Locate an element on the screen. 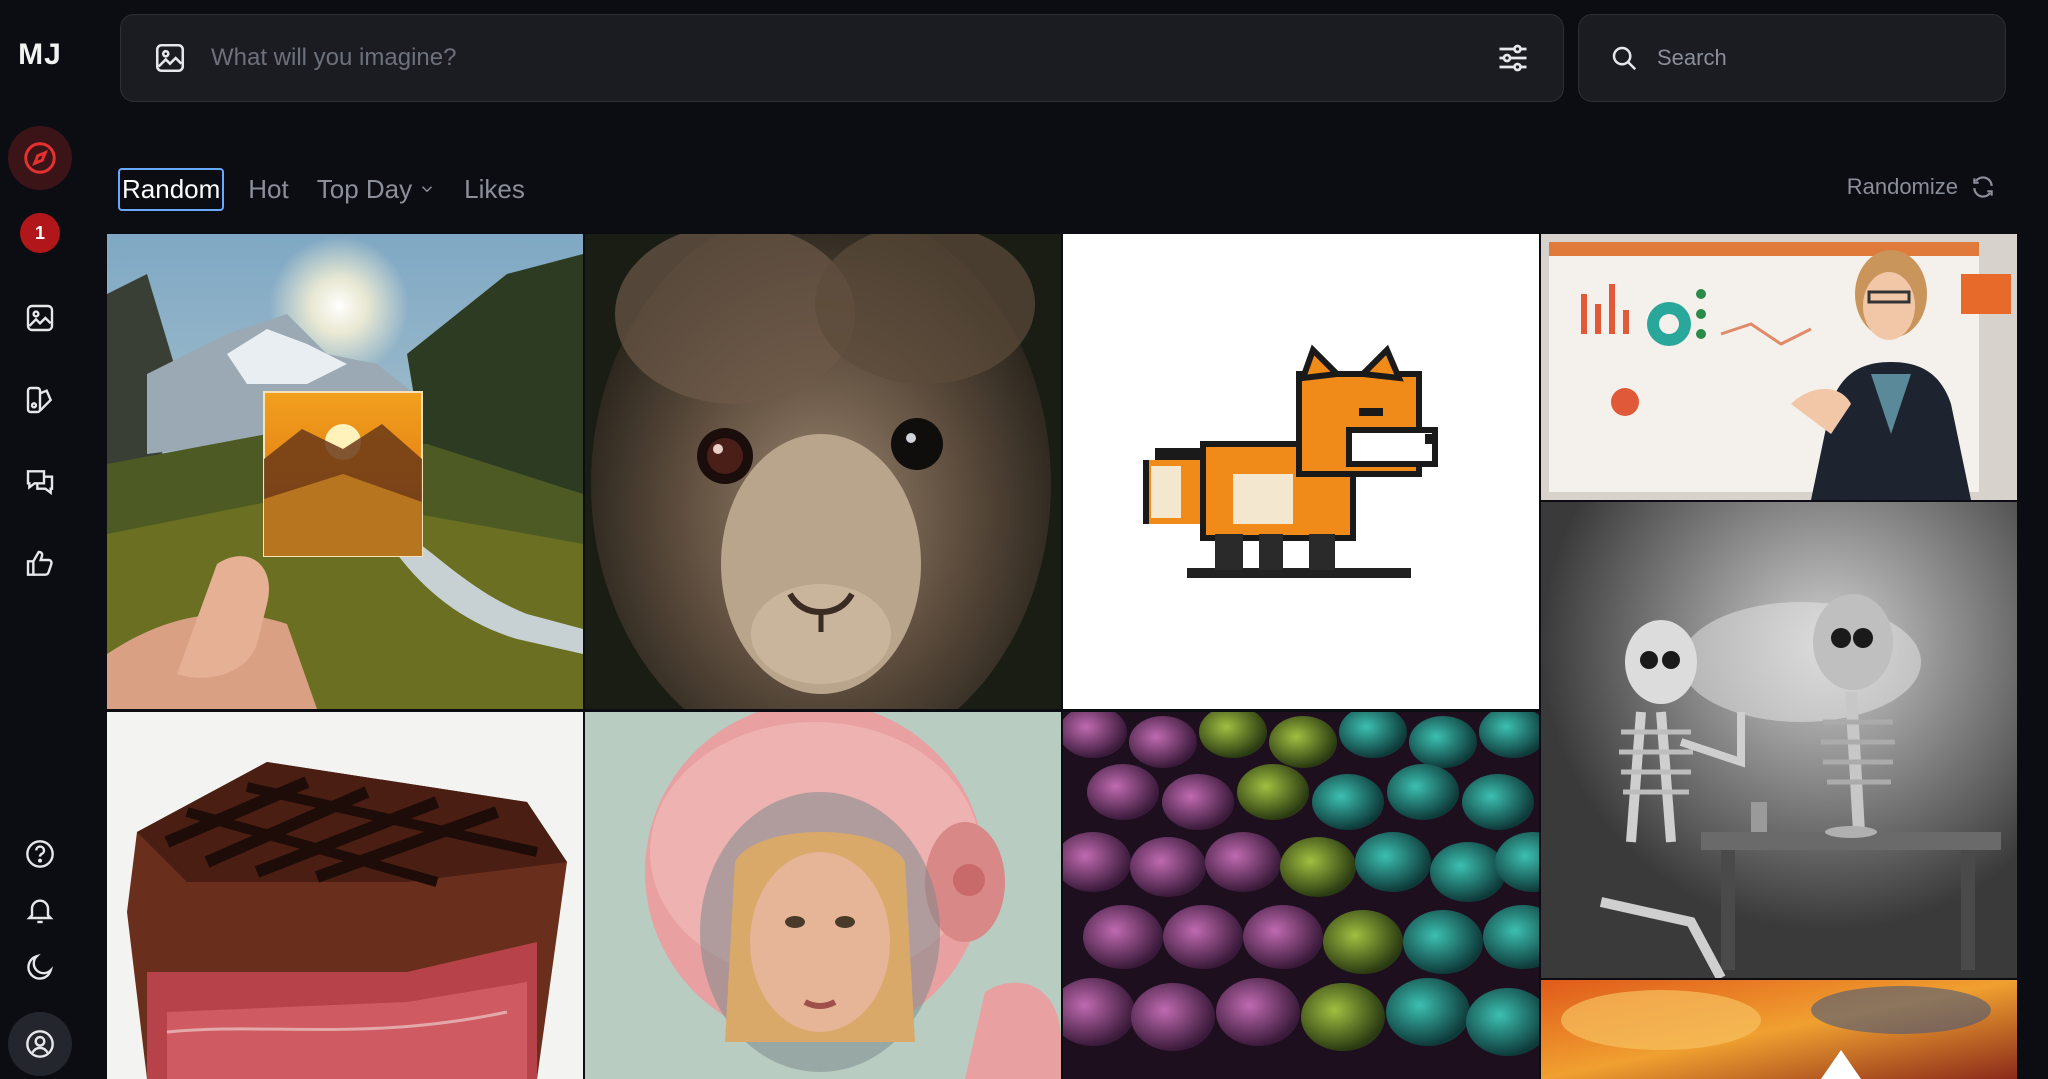 This screenshot has height=1079, width=2048. tab-top-day: Top Day is located at coordinates (376, 189).